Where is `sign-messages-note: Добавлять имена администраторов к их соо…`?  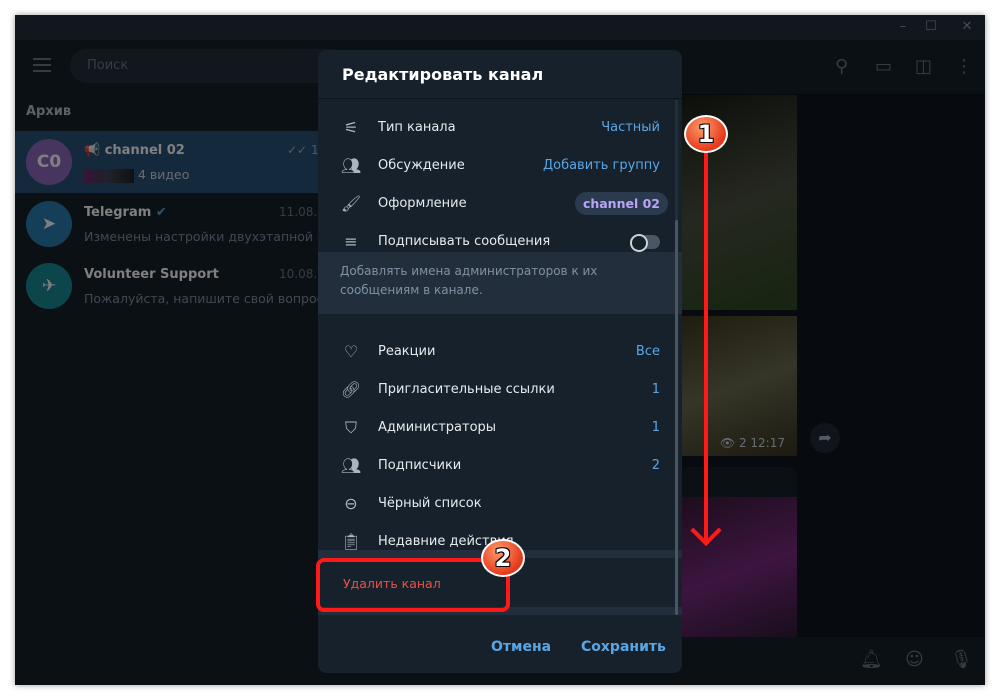 sign-messages-note: Добавлять имена администраторов к их соо… is located at coordinates (500, 283).